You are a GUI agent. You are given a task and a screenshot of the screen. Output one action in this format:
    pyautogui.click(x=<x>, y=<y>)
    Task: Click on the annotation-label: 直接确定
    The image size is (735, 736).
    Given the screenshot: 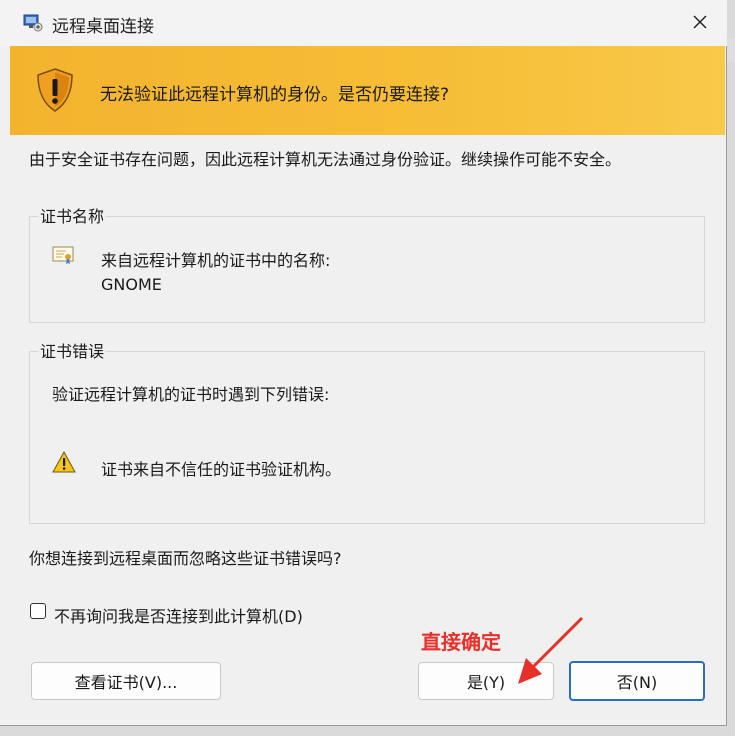 What is the action you would take?
    pyautogui.click(x=461, y=642)
    